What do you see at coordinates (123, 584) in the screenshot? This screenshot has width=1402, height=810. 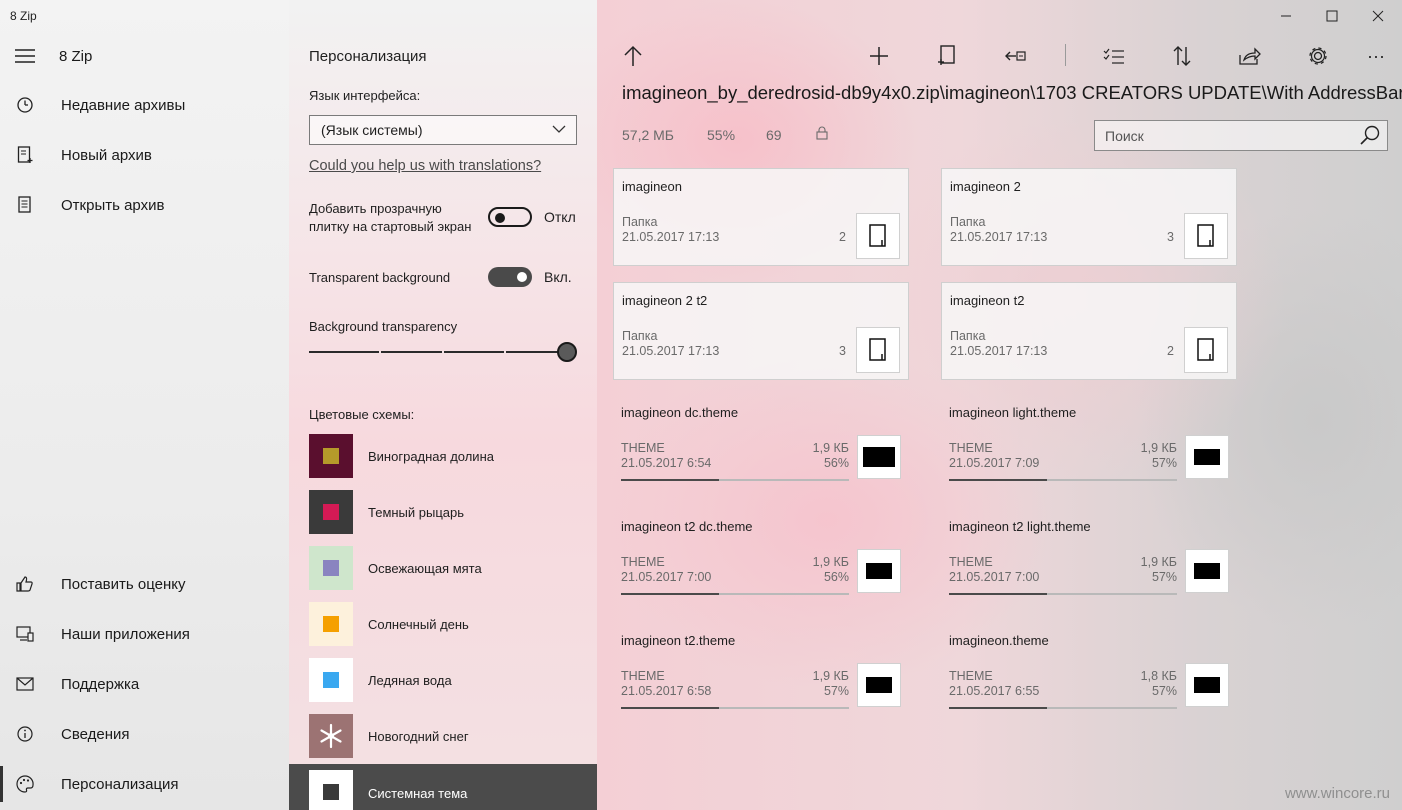 I see `nav-item-label: Поставить оценку` at bounding box center [123, 584].